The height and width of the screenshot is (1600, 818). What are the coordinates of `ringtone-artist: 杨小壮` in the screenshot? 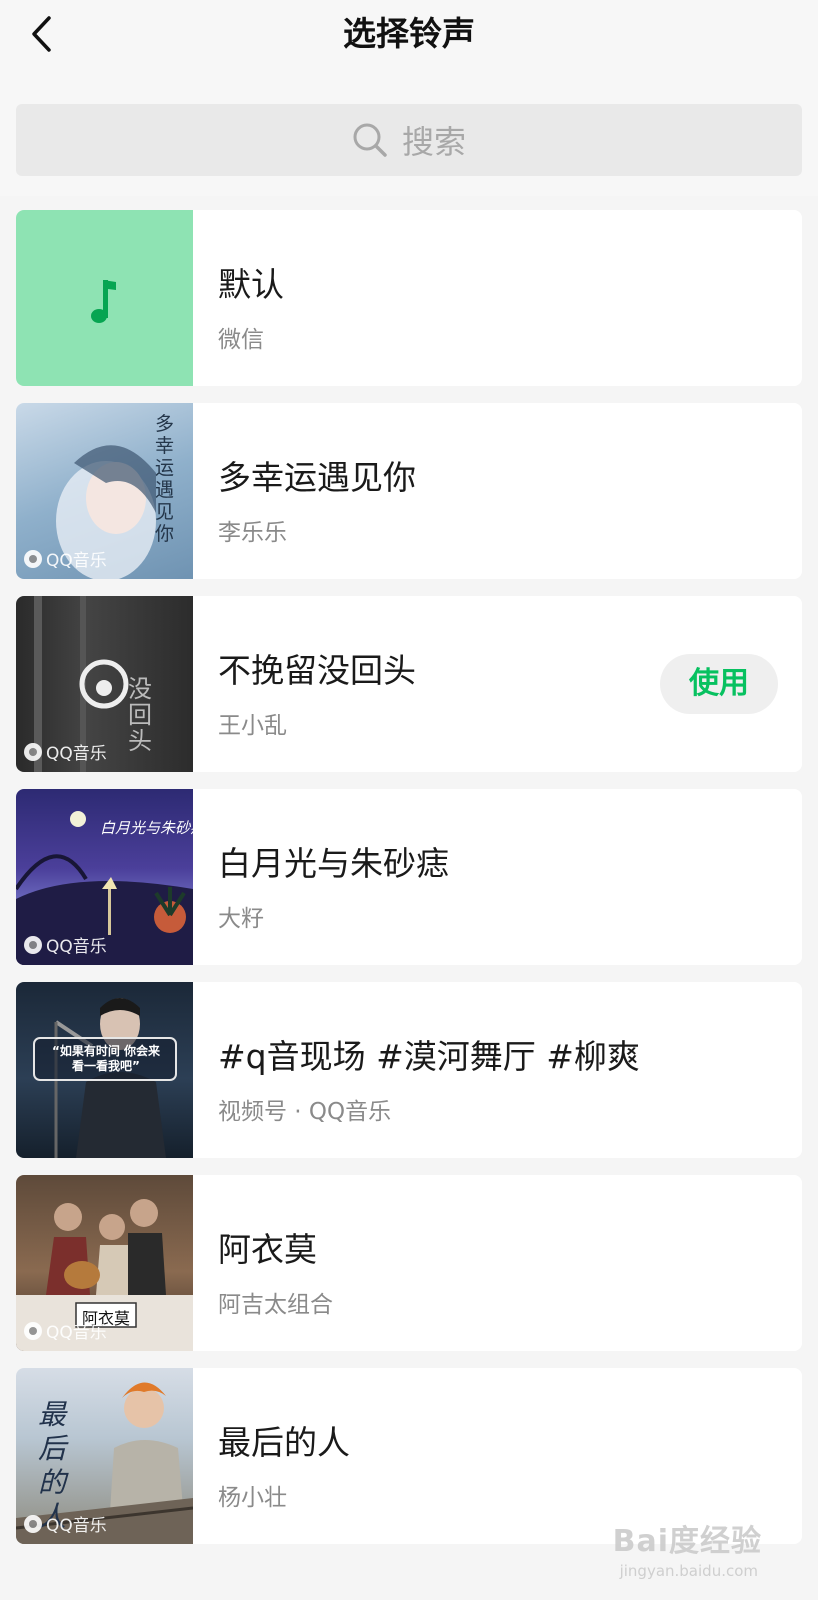 It's located at (252, 1498).